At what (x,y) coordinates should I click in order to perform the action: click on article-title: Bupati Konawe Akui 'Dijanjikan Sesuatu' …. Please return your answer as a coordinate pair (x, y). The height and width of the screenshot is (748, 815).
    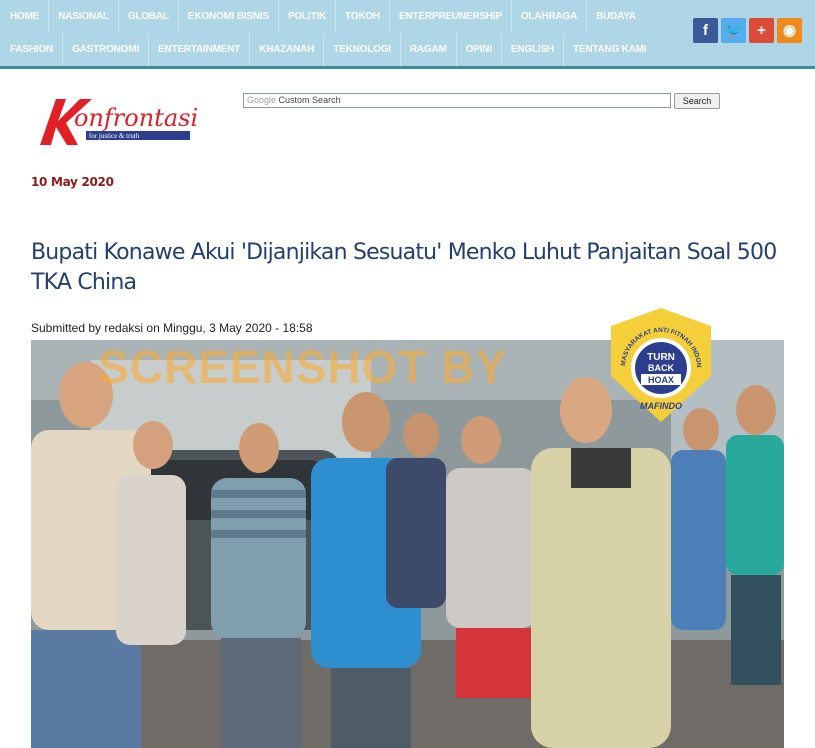
    Looking at the image, I should click on (404, 267).